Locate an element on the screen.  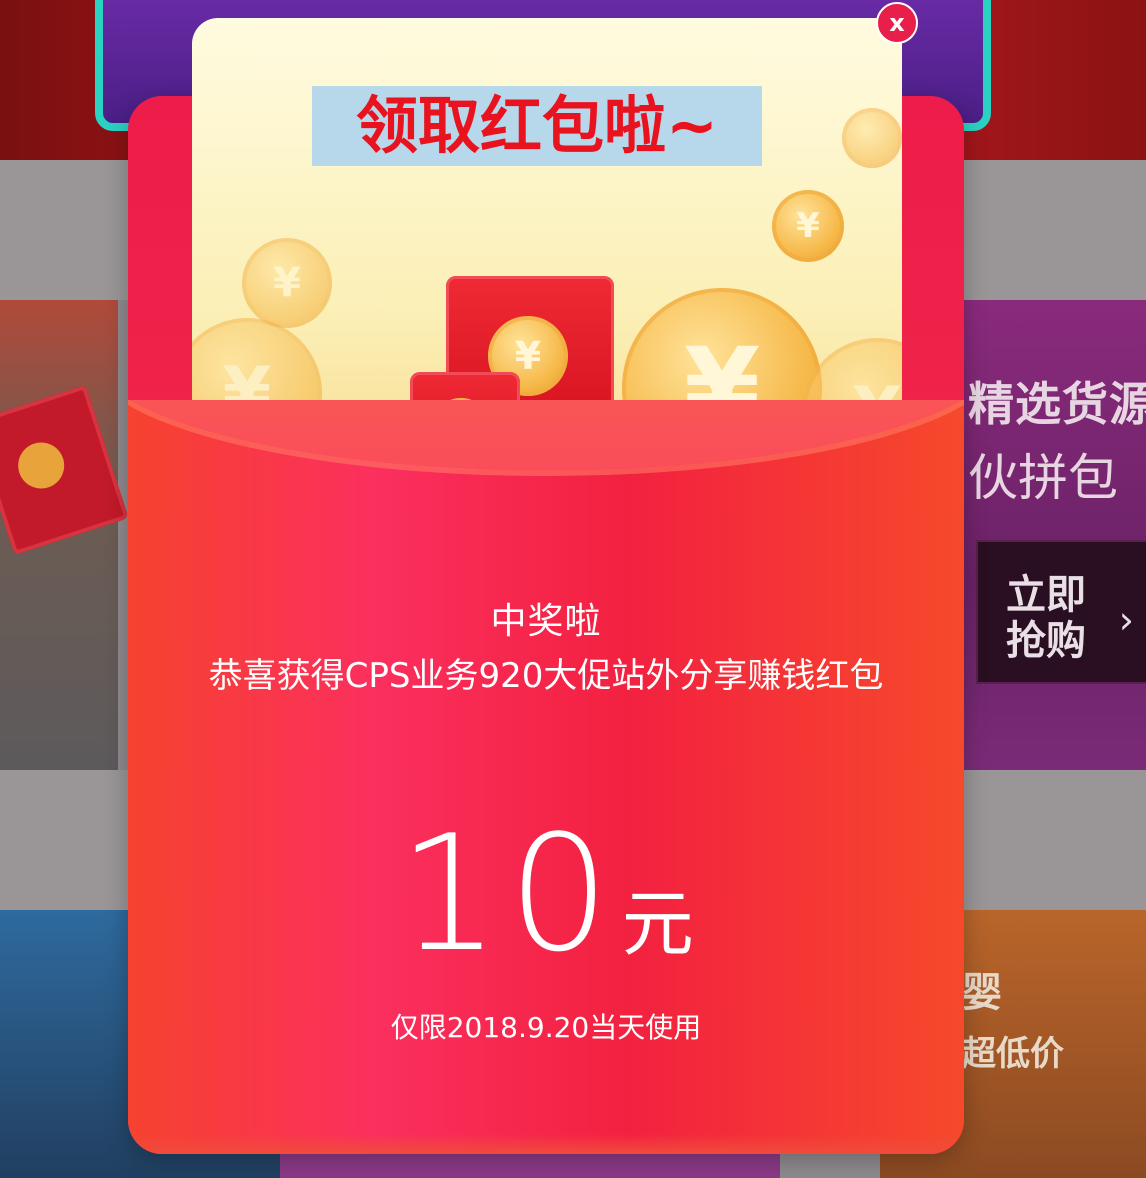
product-card-lower-right-subtitle: 超低价 is located at coordinates (1013, 1054).